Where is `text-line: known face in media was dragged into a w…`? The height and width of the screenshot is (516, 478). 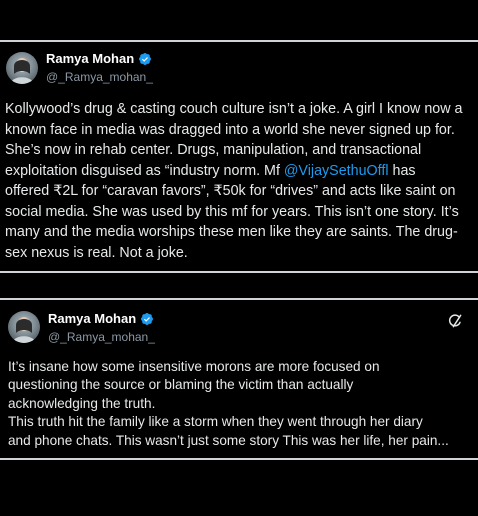
text-line: known face in media was dragged into a w… is located at coordinates (230, 129).